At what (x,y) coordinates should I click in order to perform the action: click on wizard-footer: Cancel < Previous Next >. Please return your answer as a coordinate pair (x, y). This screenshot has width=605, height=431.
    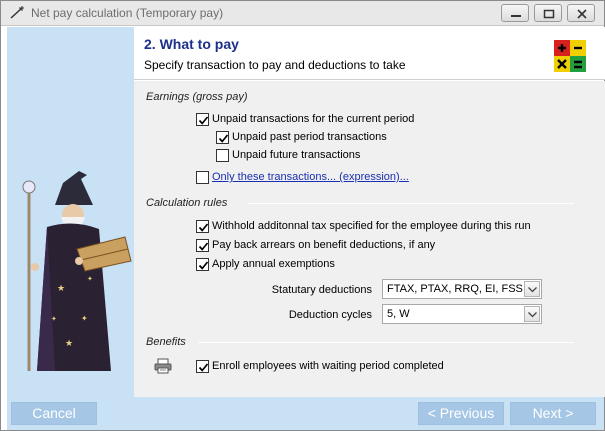
    Looking at the image, I should click on (305, 413).